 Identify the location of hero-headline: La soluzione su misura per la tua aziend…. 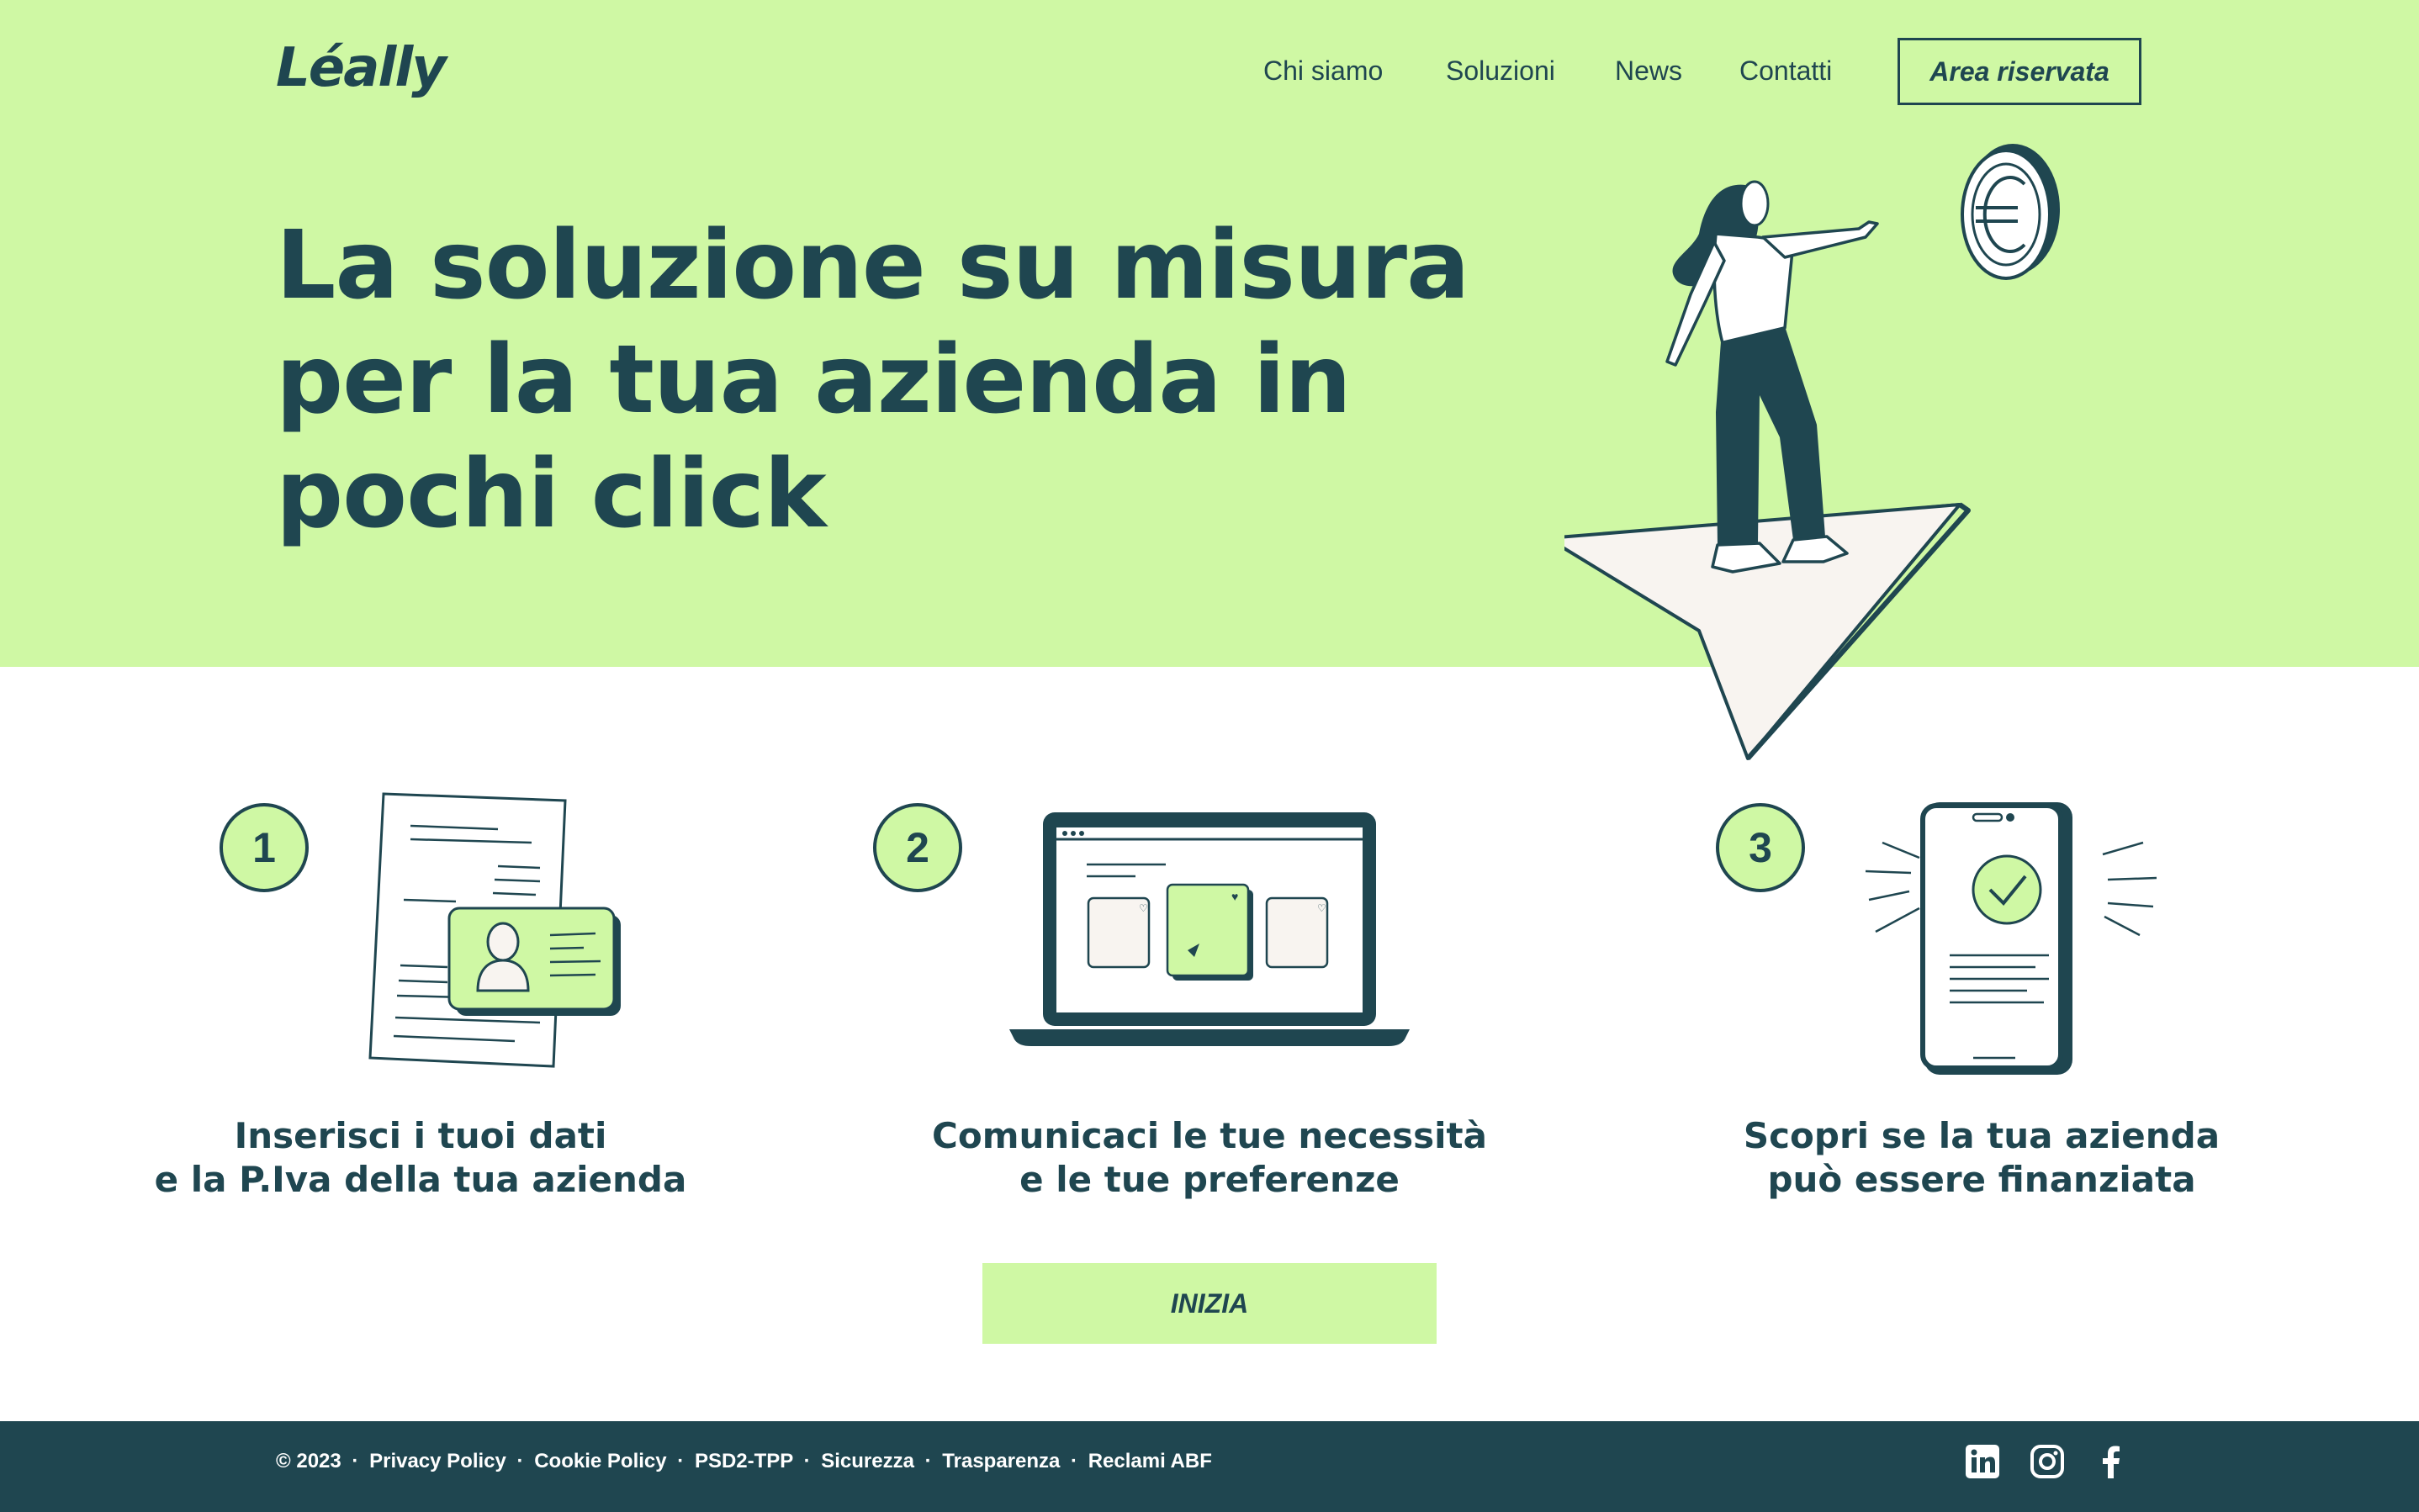
(907, 380).